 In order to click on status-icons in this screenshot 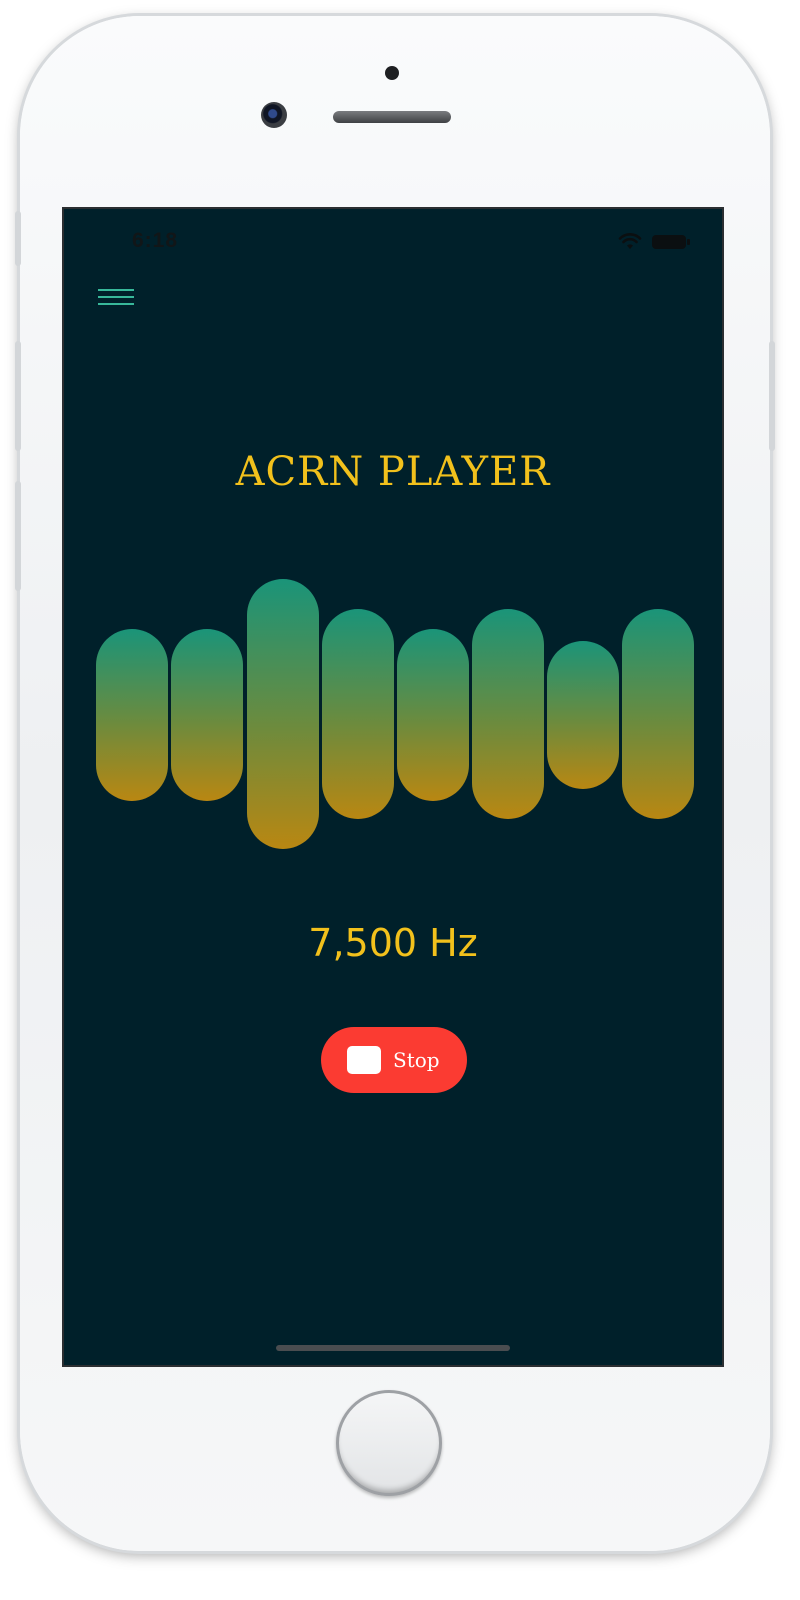, I will do `click(654, 242)`.